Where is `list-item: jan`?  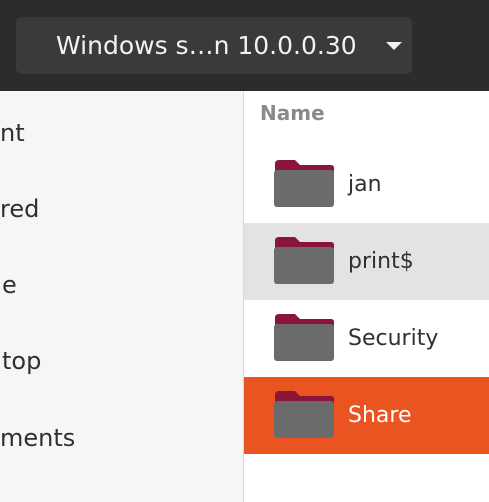 list-item: jan is located at coordinates (366, 184).